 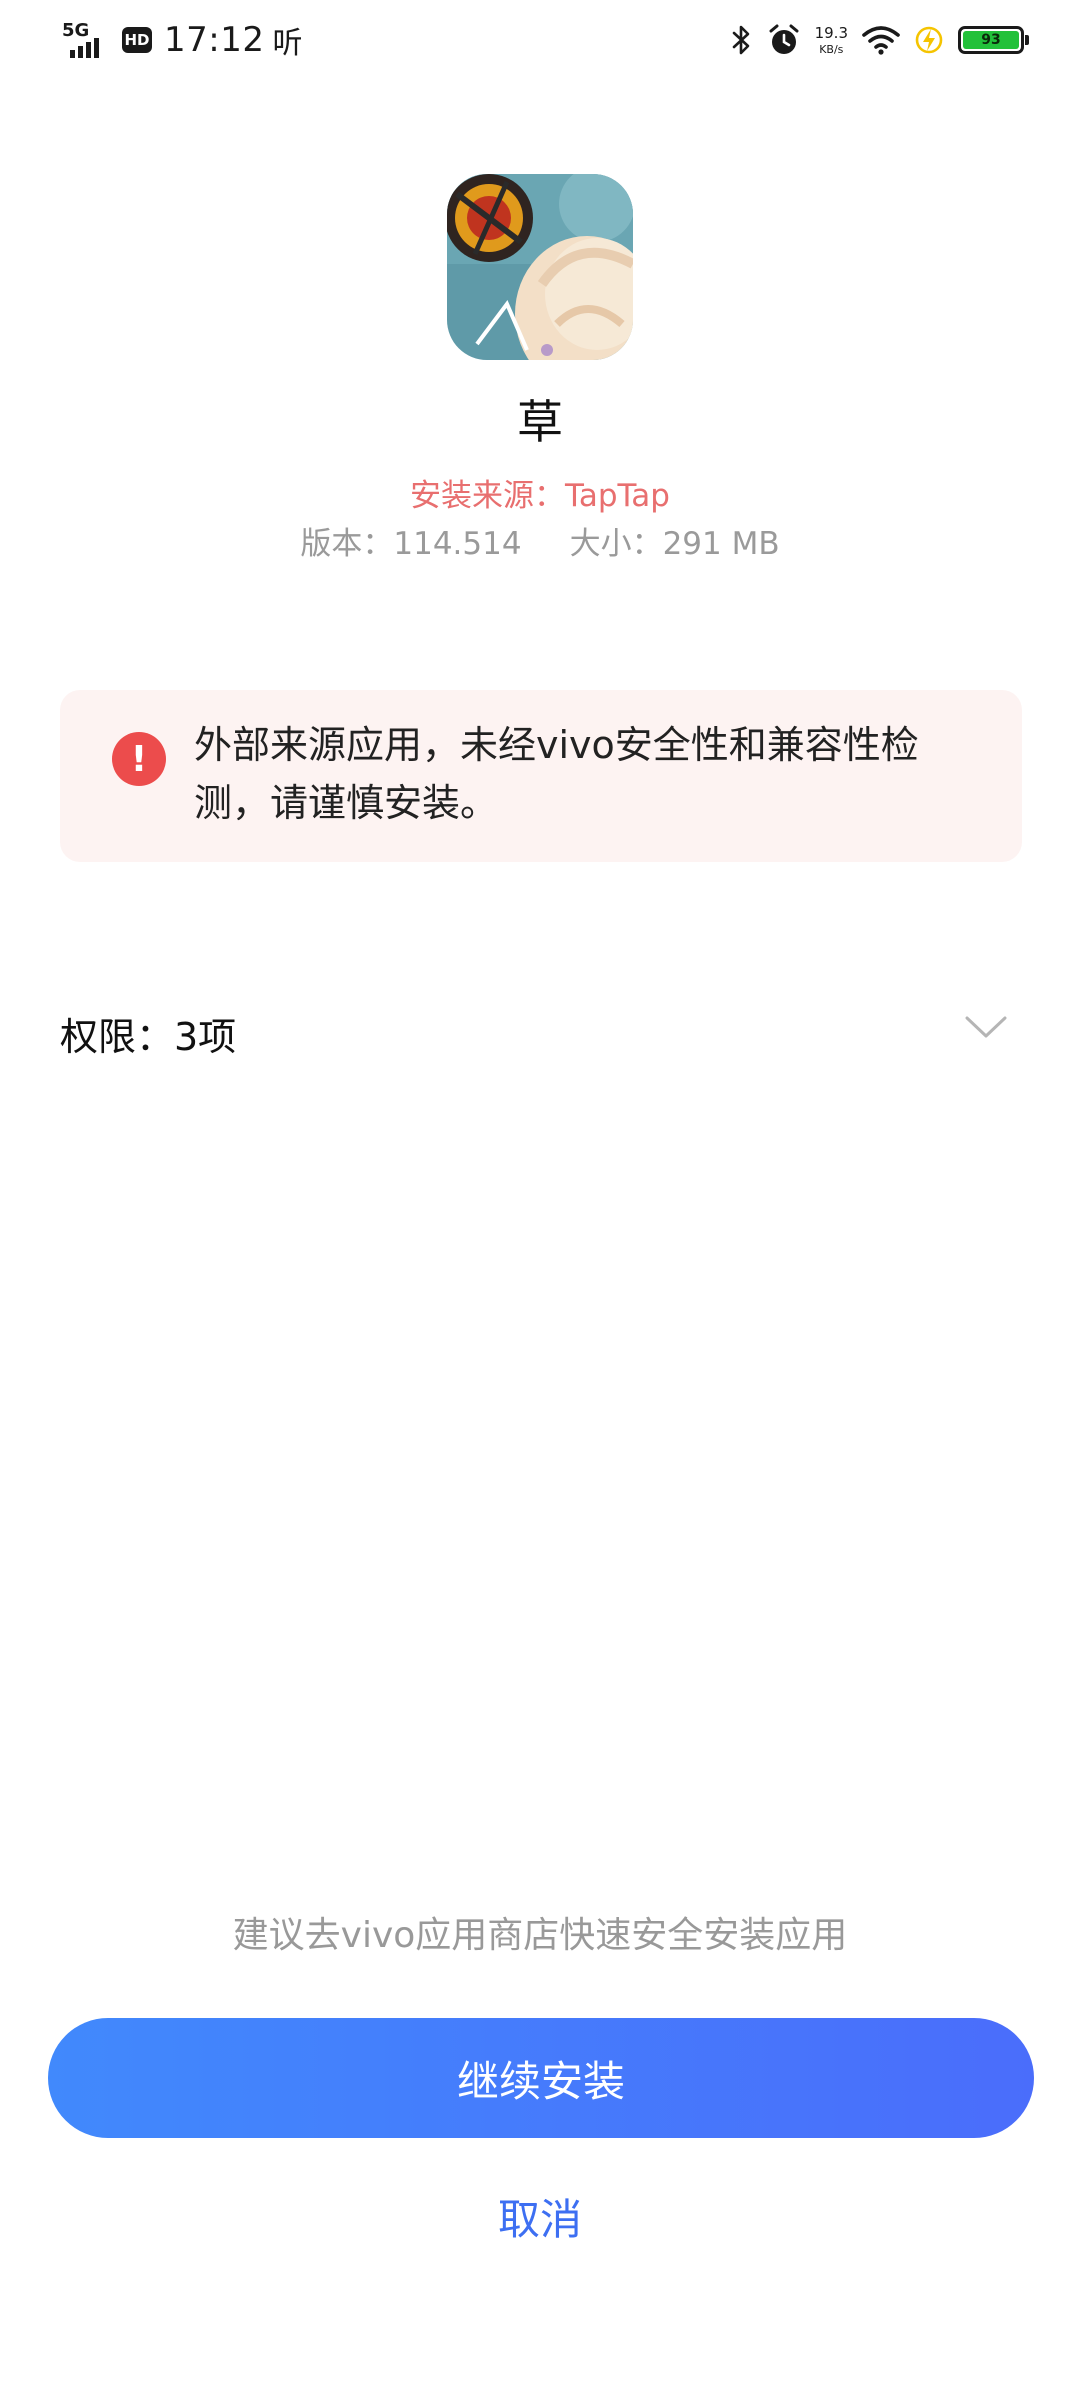 What do you see at coordinates (84, 48) in the screenshot?
I see `signal-bars-icon` at bounding box center [84, 48].